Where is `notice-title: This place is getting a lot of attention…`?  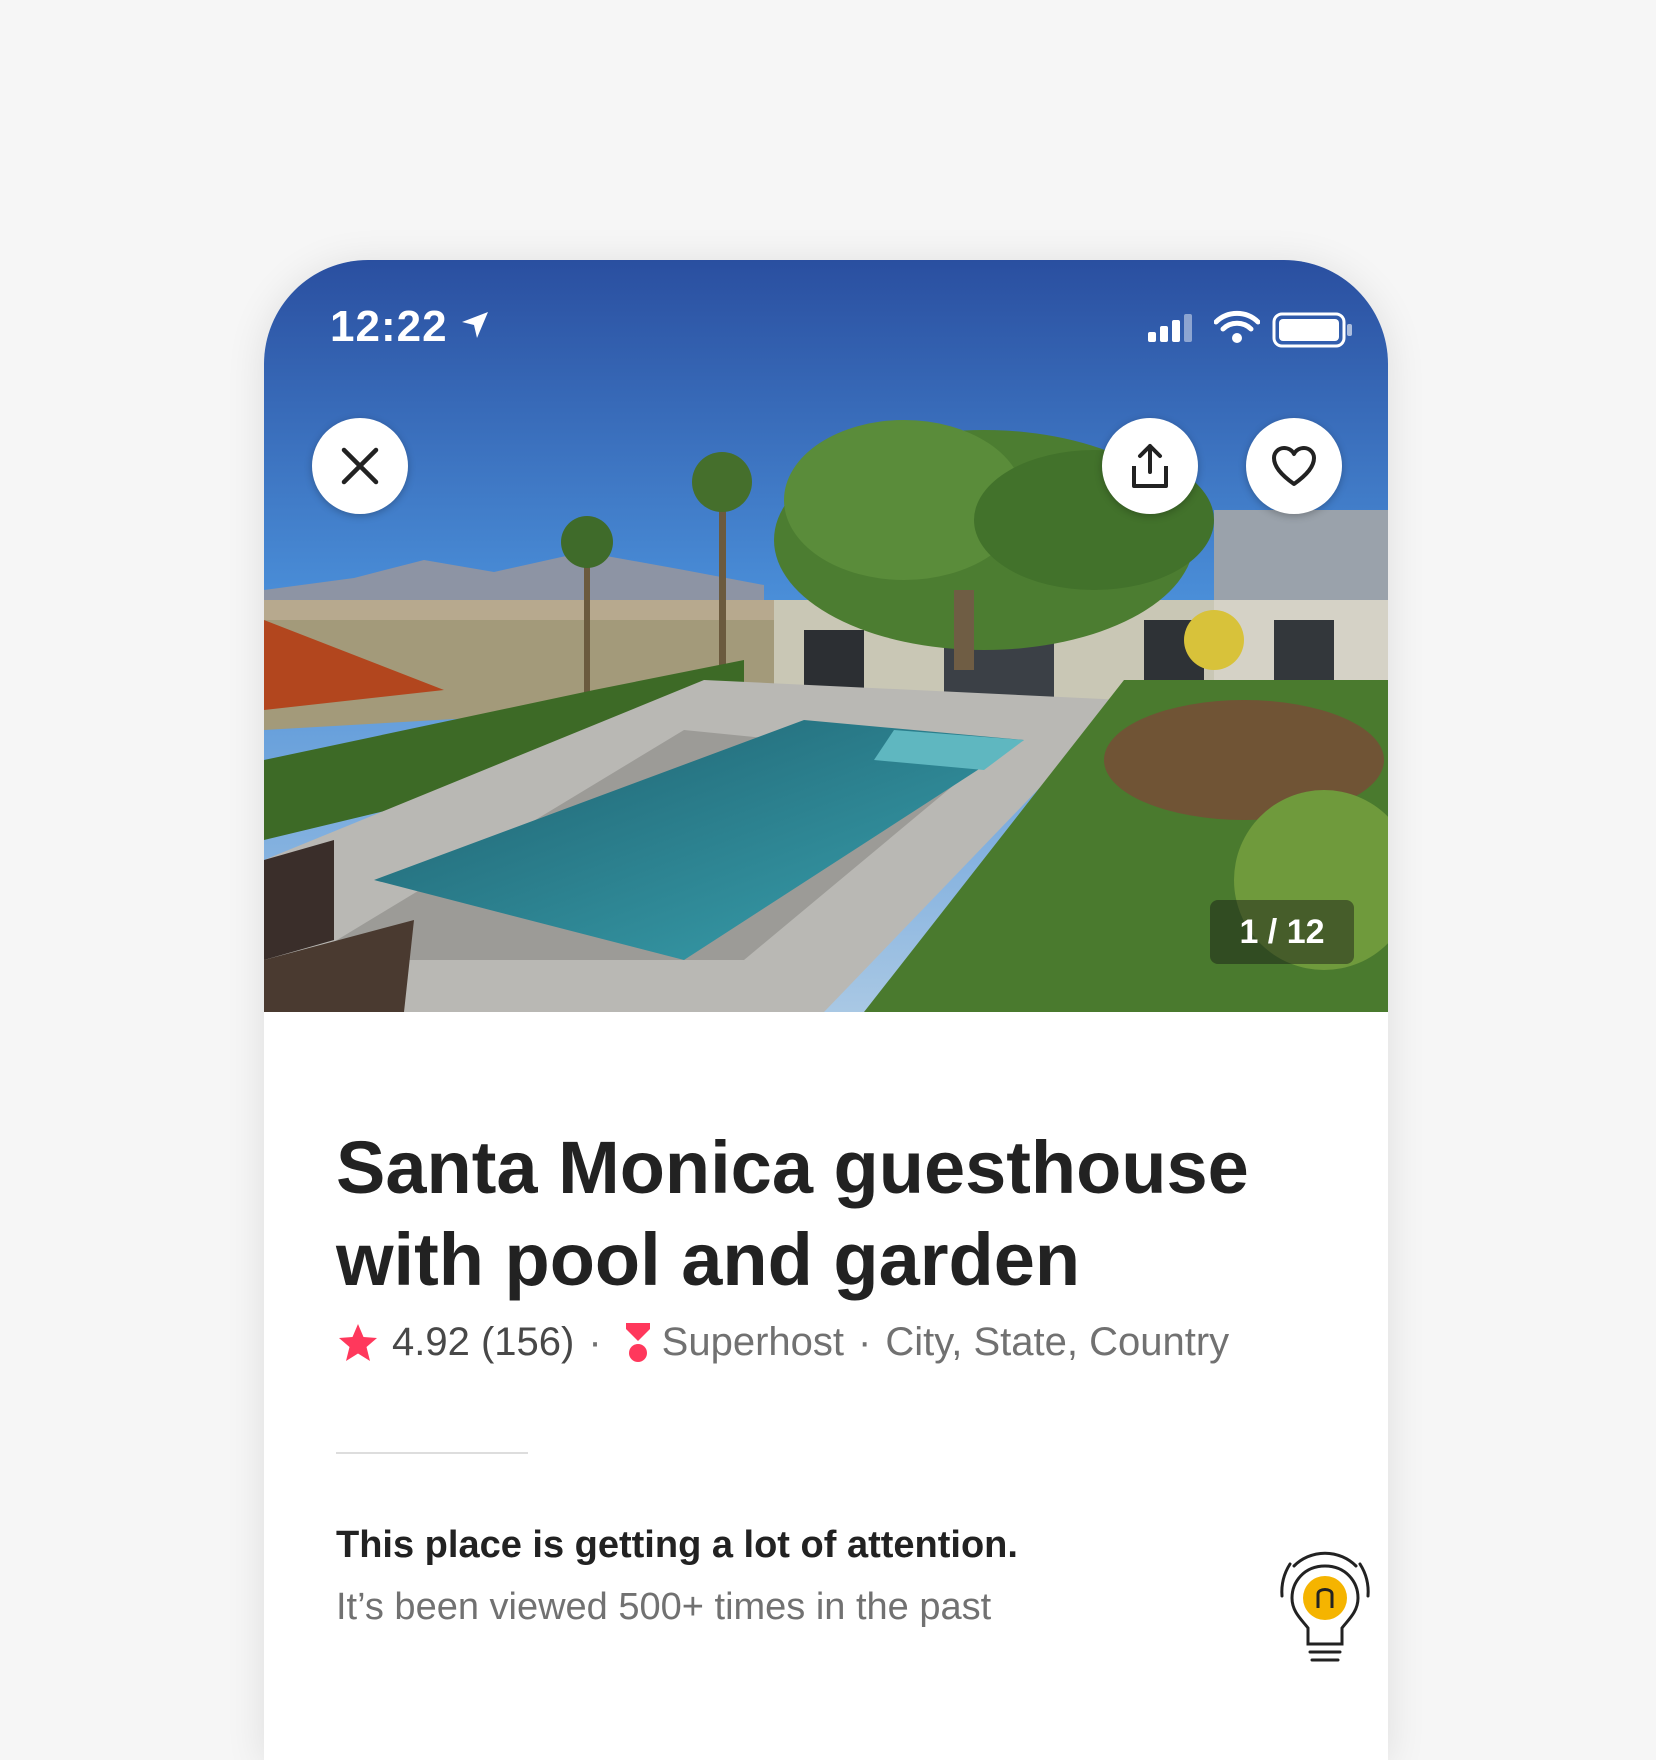 notice-title: This place is getting a lot of attention… is located at coordinates (677, 1545).